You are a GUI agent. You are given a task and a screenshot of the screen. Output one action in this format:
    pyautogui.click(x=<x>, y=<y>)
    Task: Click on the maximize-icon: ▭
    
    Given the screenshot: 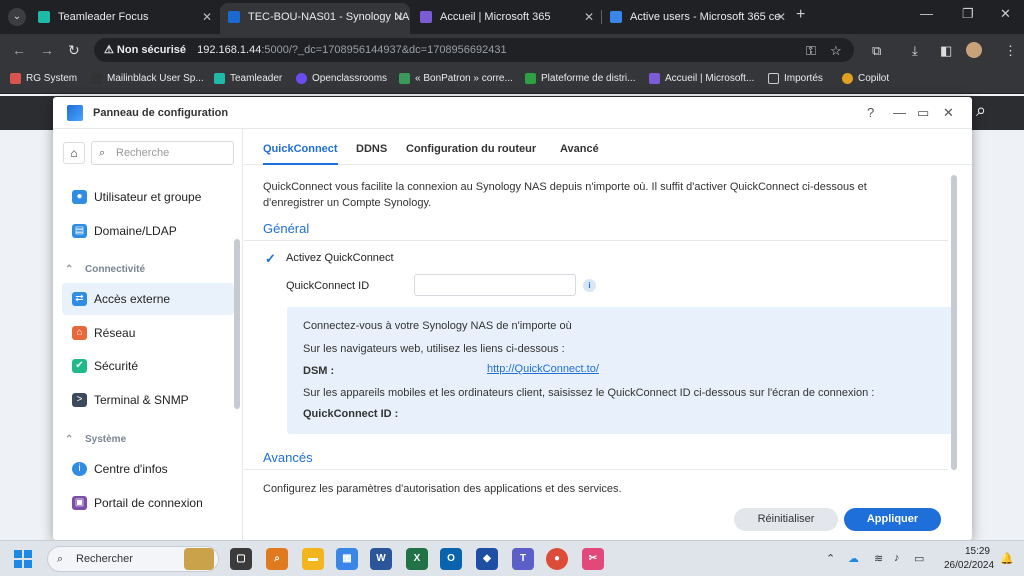 What is the action you would take?
    pyautogui.click(x=923, y=113)
    